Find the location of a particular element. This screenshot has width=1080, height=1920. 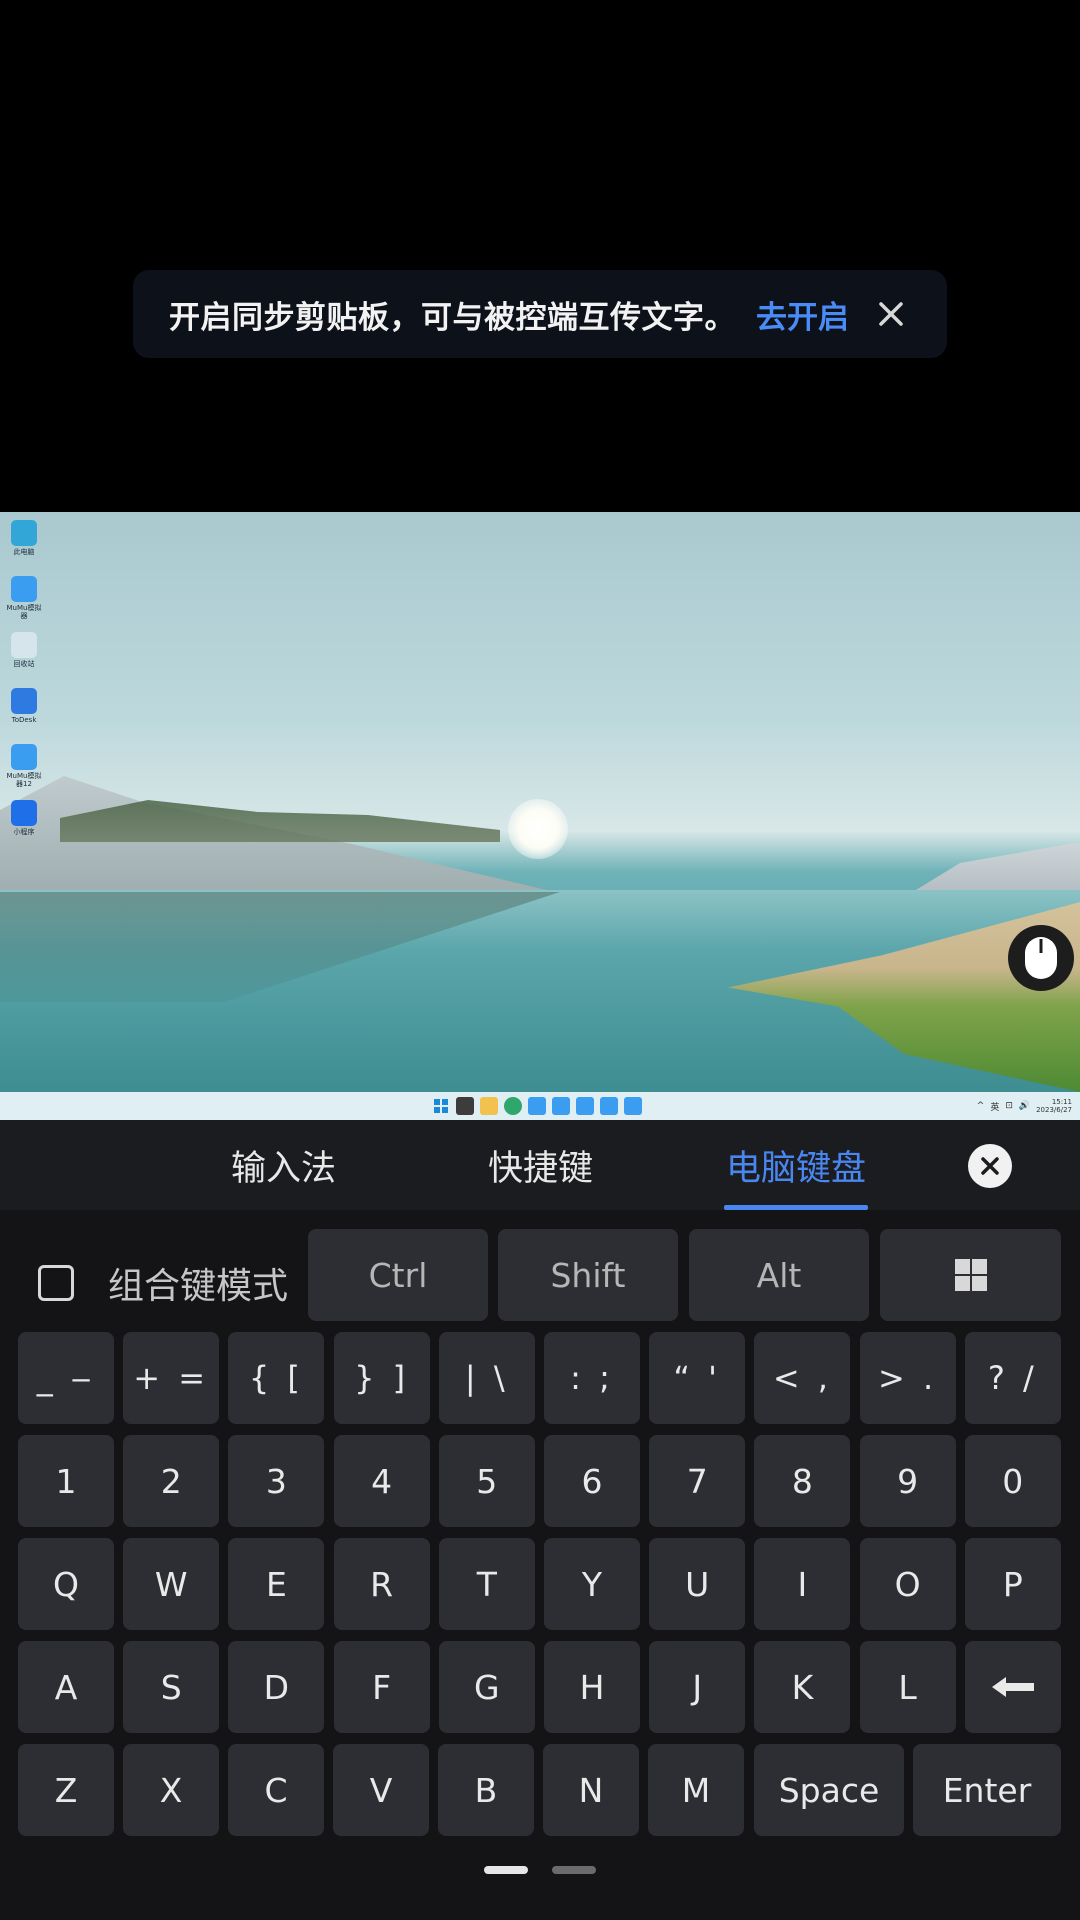

letter-key-h: H is located at coordinates (592, 1687).